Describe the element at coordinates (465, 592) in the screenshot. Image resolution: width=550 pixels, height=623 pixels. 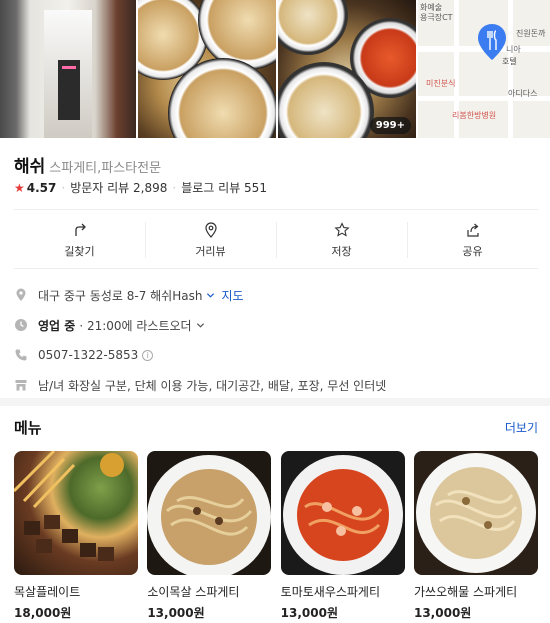
I see `menu-item-name: 가쓰오해물 스파게티` at that location.